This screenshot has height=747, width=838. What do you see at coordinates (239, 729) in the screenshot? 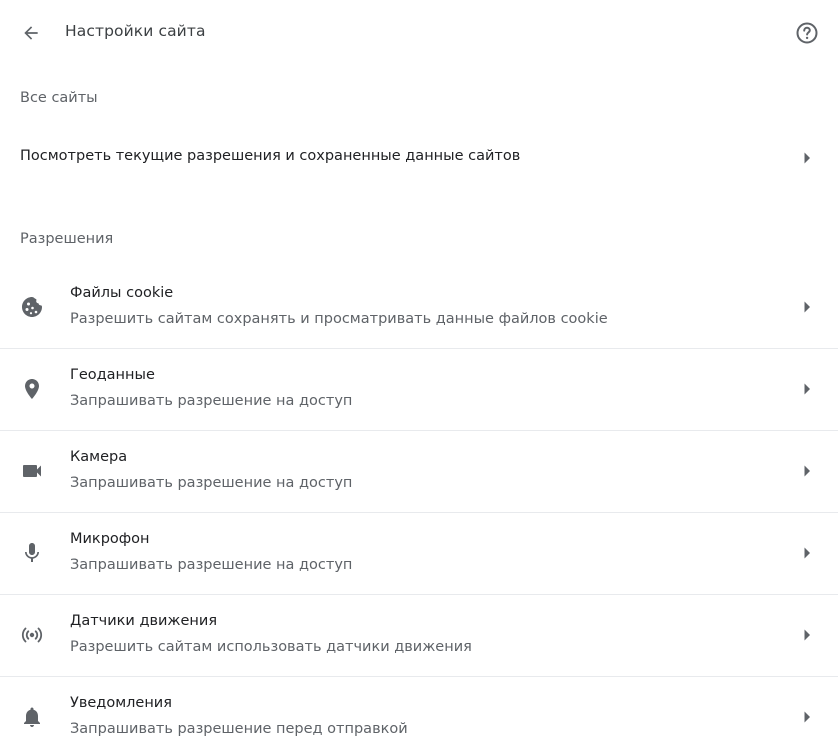
I see `permission-subtitle: Запрашивать разрешение перед отправкой` at bounding box center [239, 729].